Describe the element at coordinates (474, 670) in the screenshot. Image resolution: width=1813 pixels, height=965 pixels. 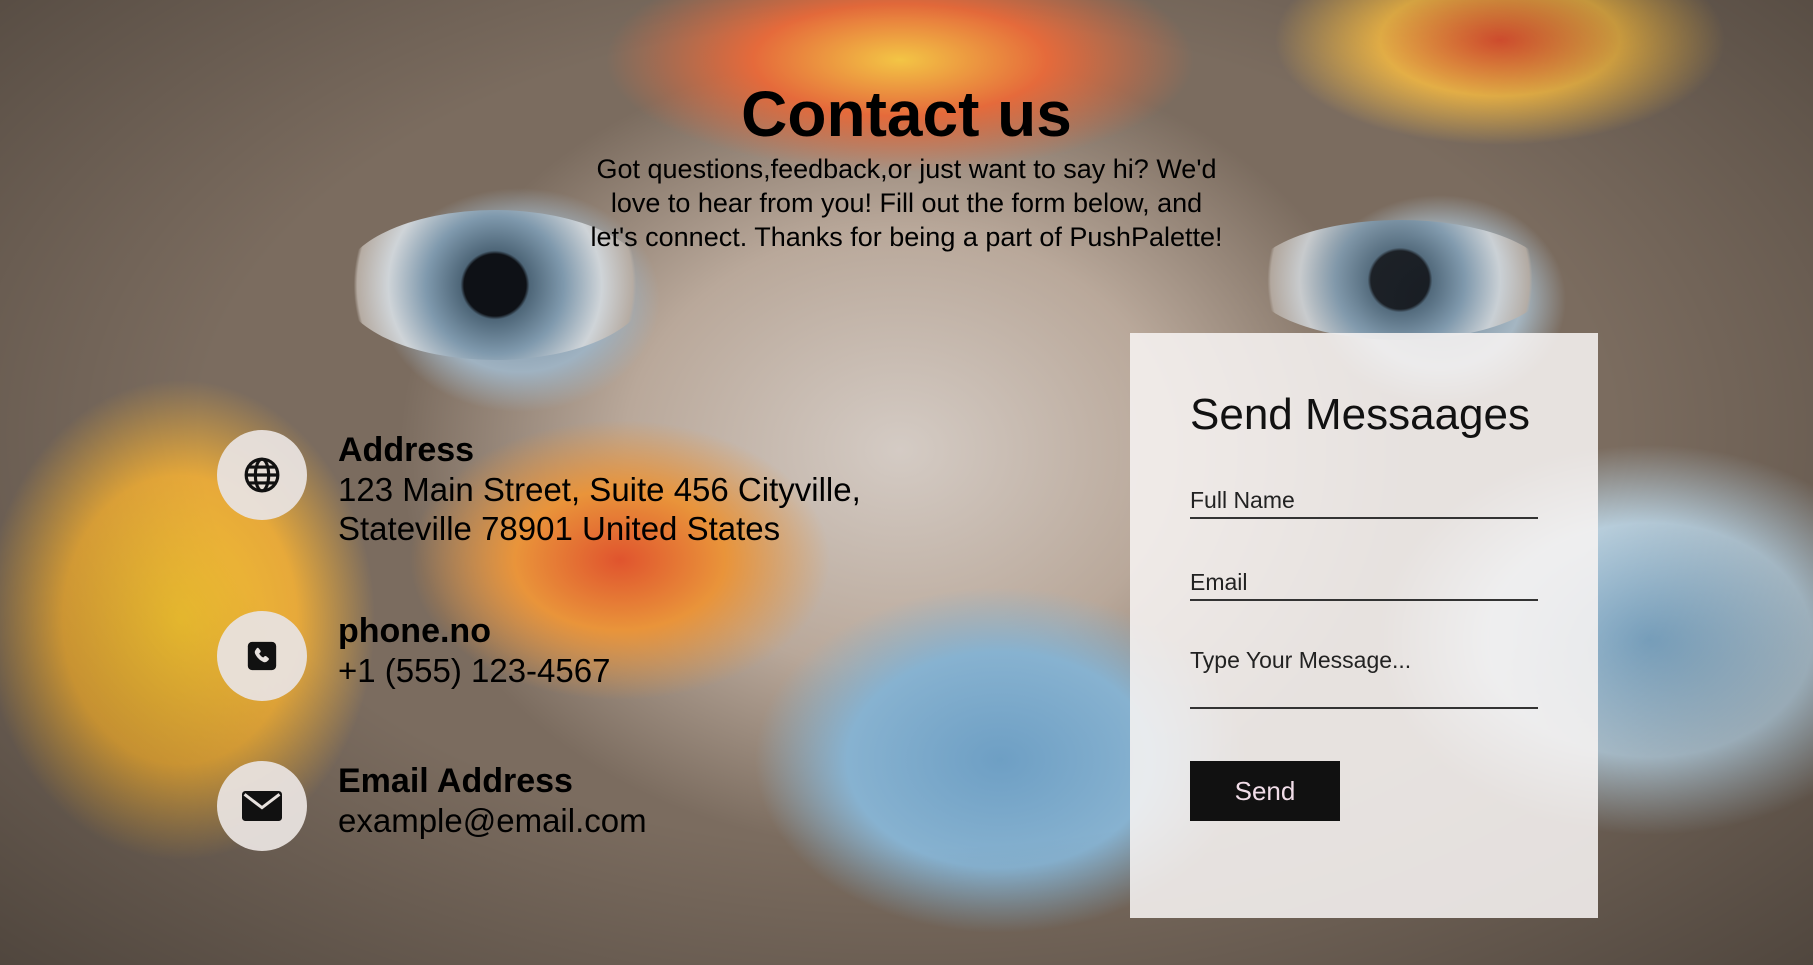
I see `phone-value: +1 (555) 123-4567` at that location.